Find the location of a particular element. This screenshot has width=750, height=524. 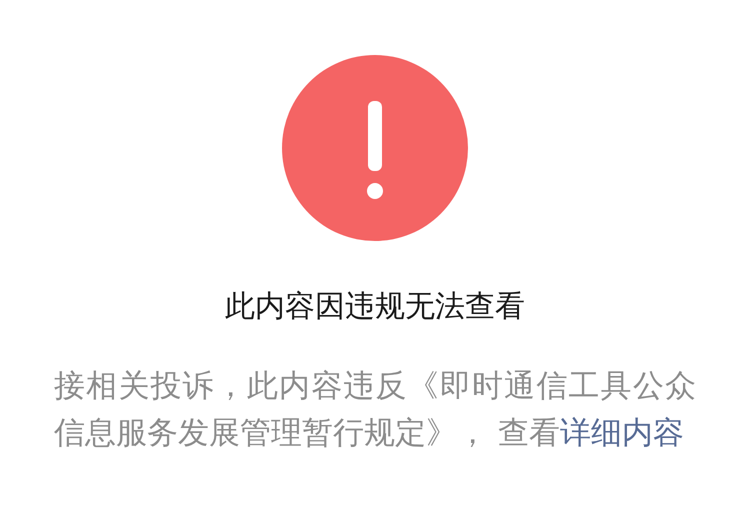

warning-icon is located at coordinates (375, 148).